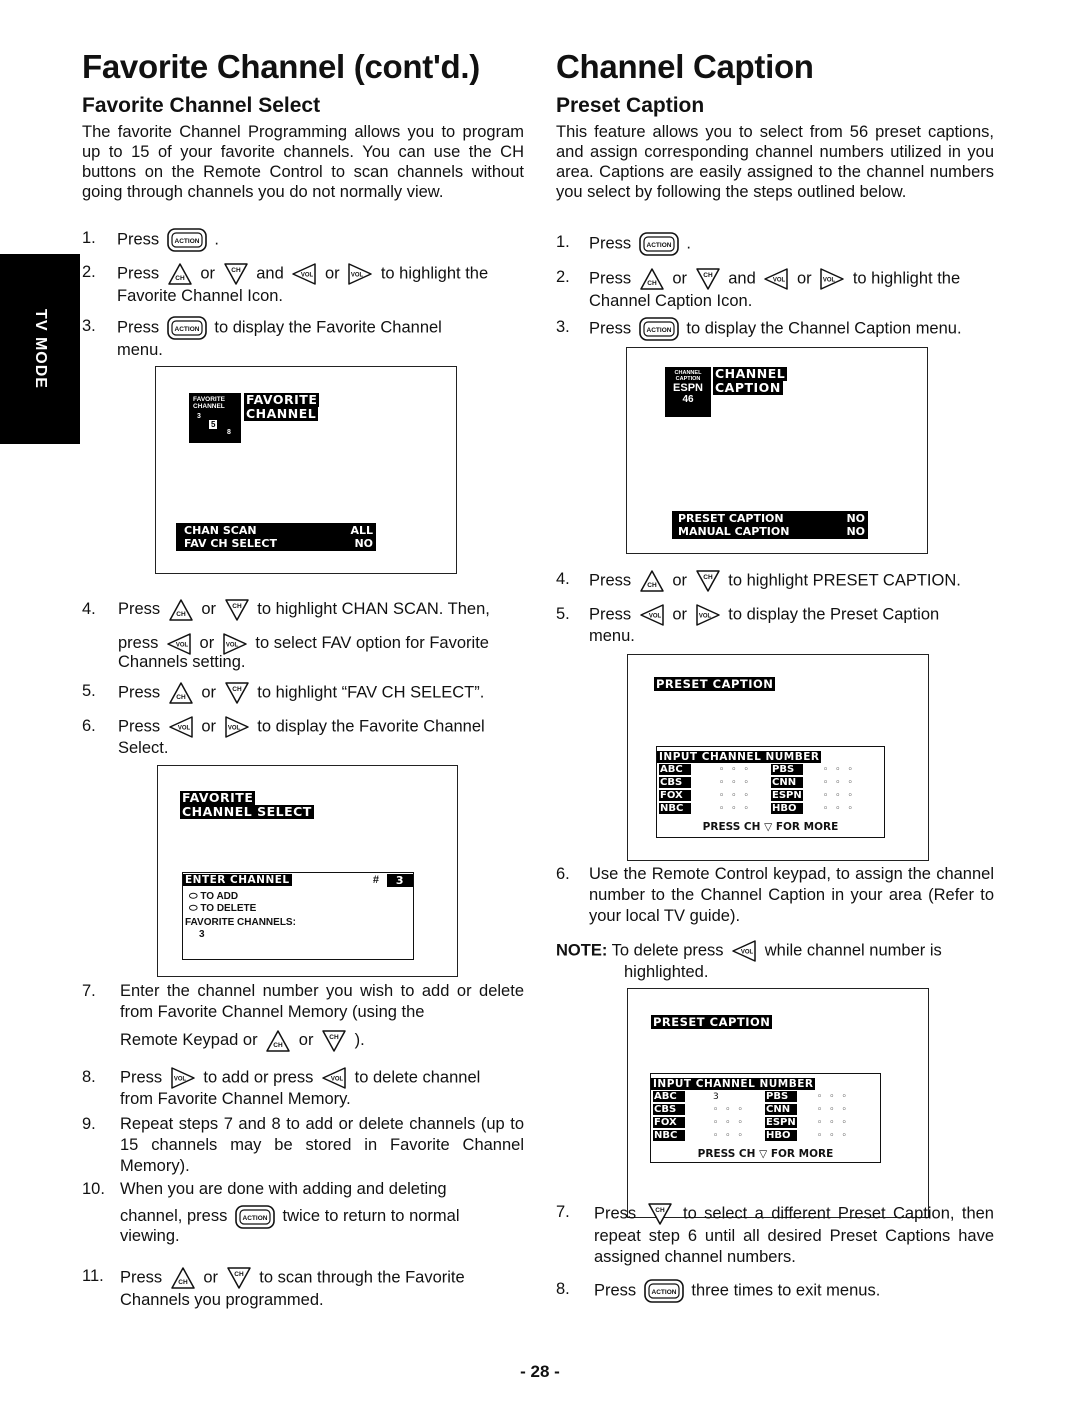 This screenshot has height=1411, width=1080. Describe the element at coordinates (303, 240) in the screenshot. I see `fav-step-1: 1. Press ACTION .` at that location.